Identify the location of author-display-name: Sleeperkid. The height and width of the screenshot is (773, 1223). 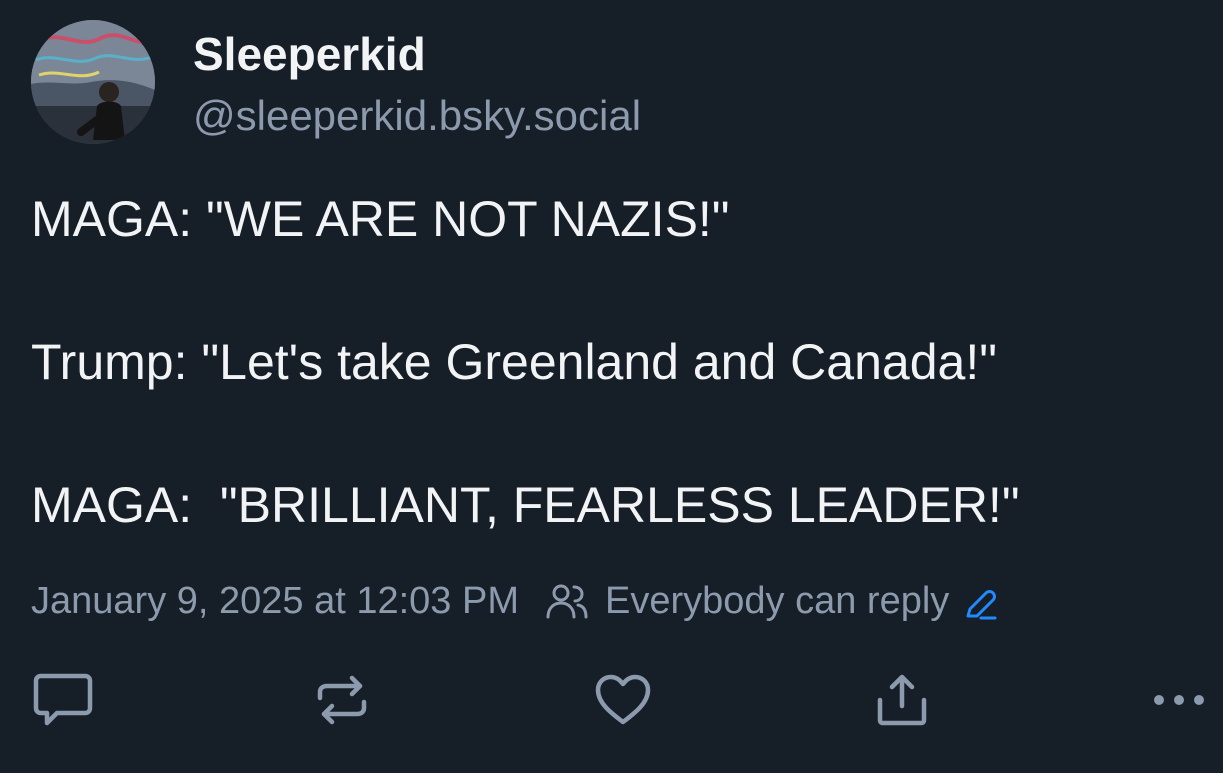
(309, 54).